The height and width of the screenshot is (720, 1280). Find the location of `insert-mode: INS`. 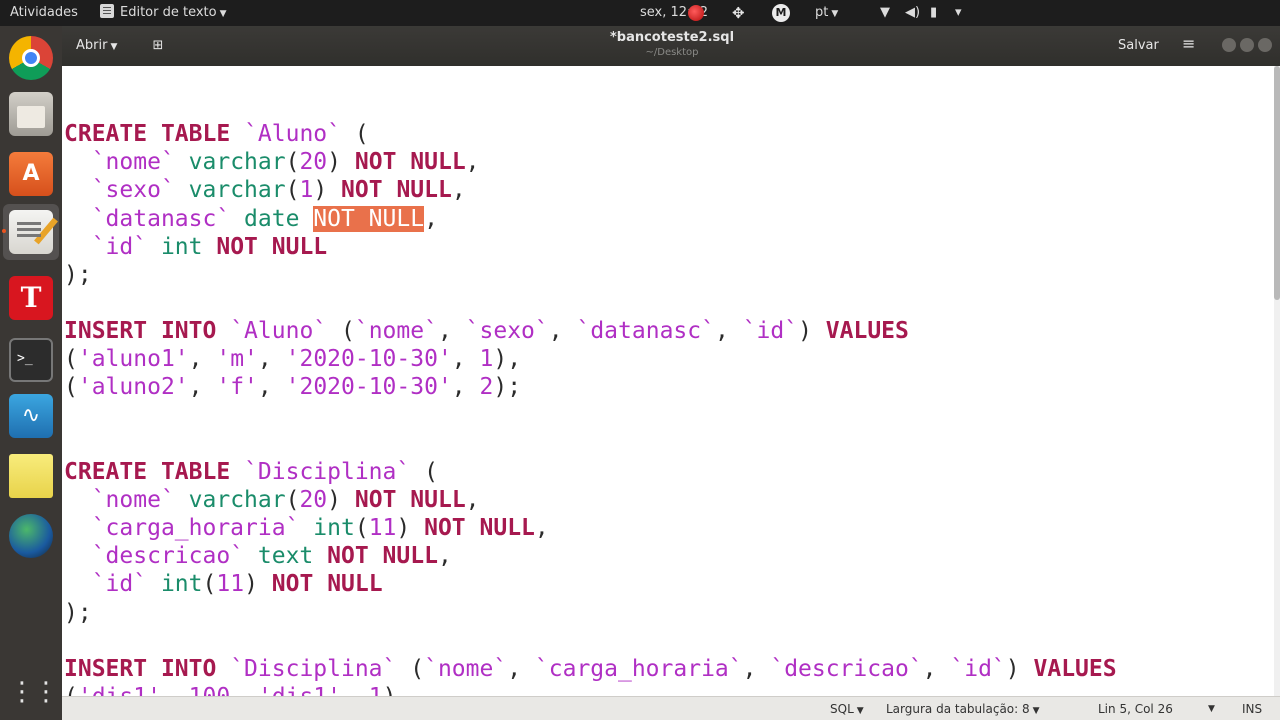

insert-mode: INS is located at coordinates (1252, 709).